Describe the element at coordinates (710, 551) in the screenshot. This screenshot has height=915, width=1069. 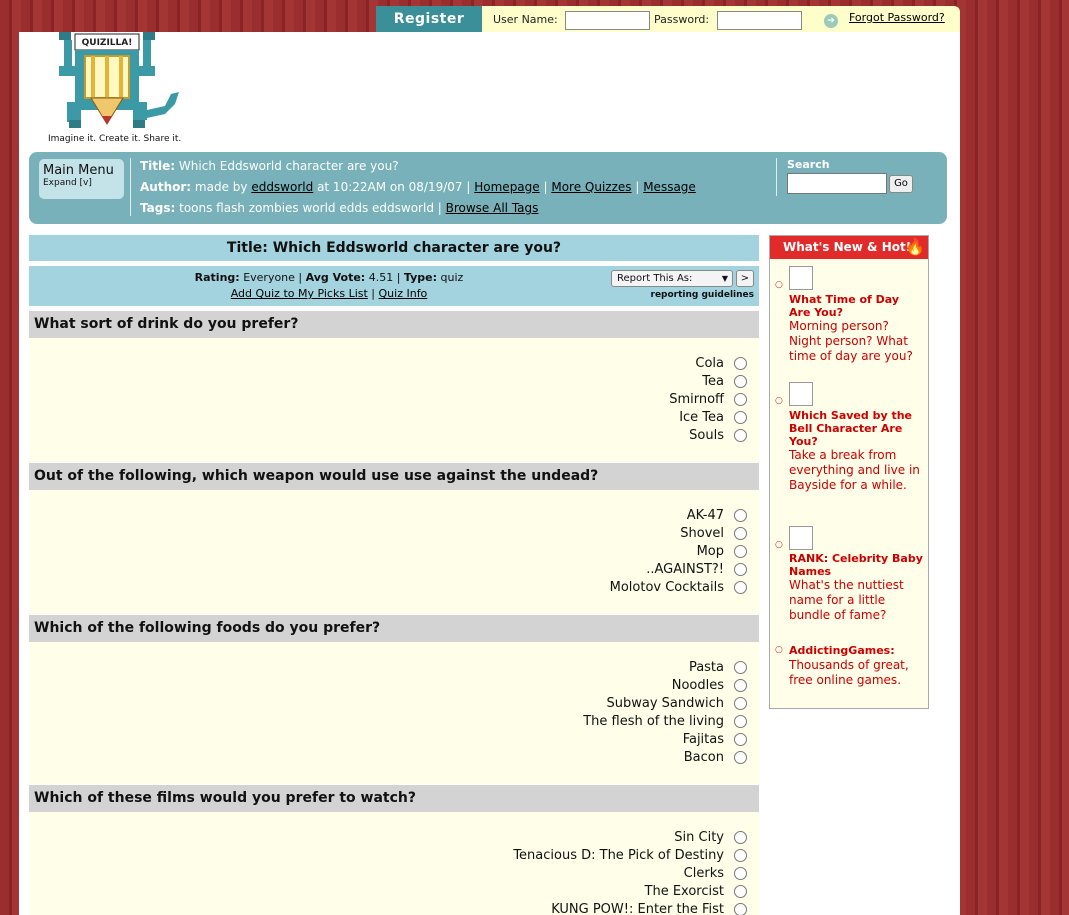
I see `answer-label: Mop` at that location.